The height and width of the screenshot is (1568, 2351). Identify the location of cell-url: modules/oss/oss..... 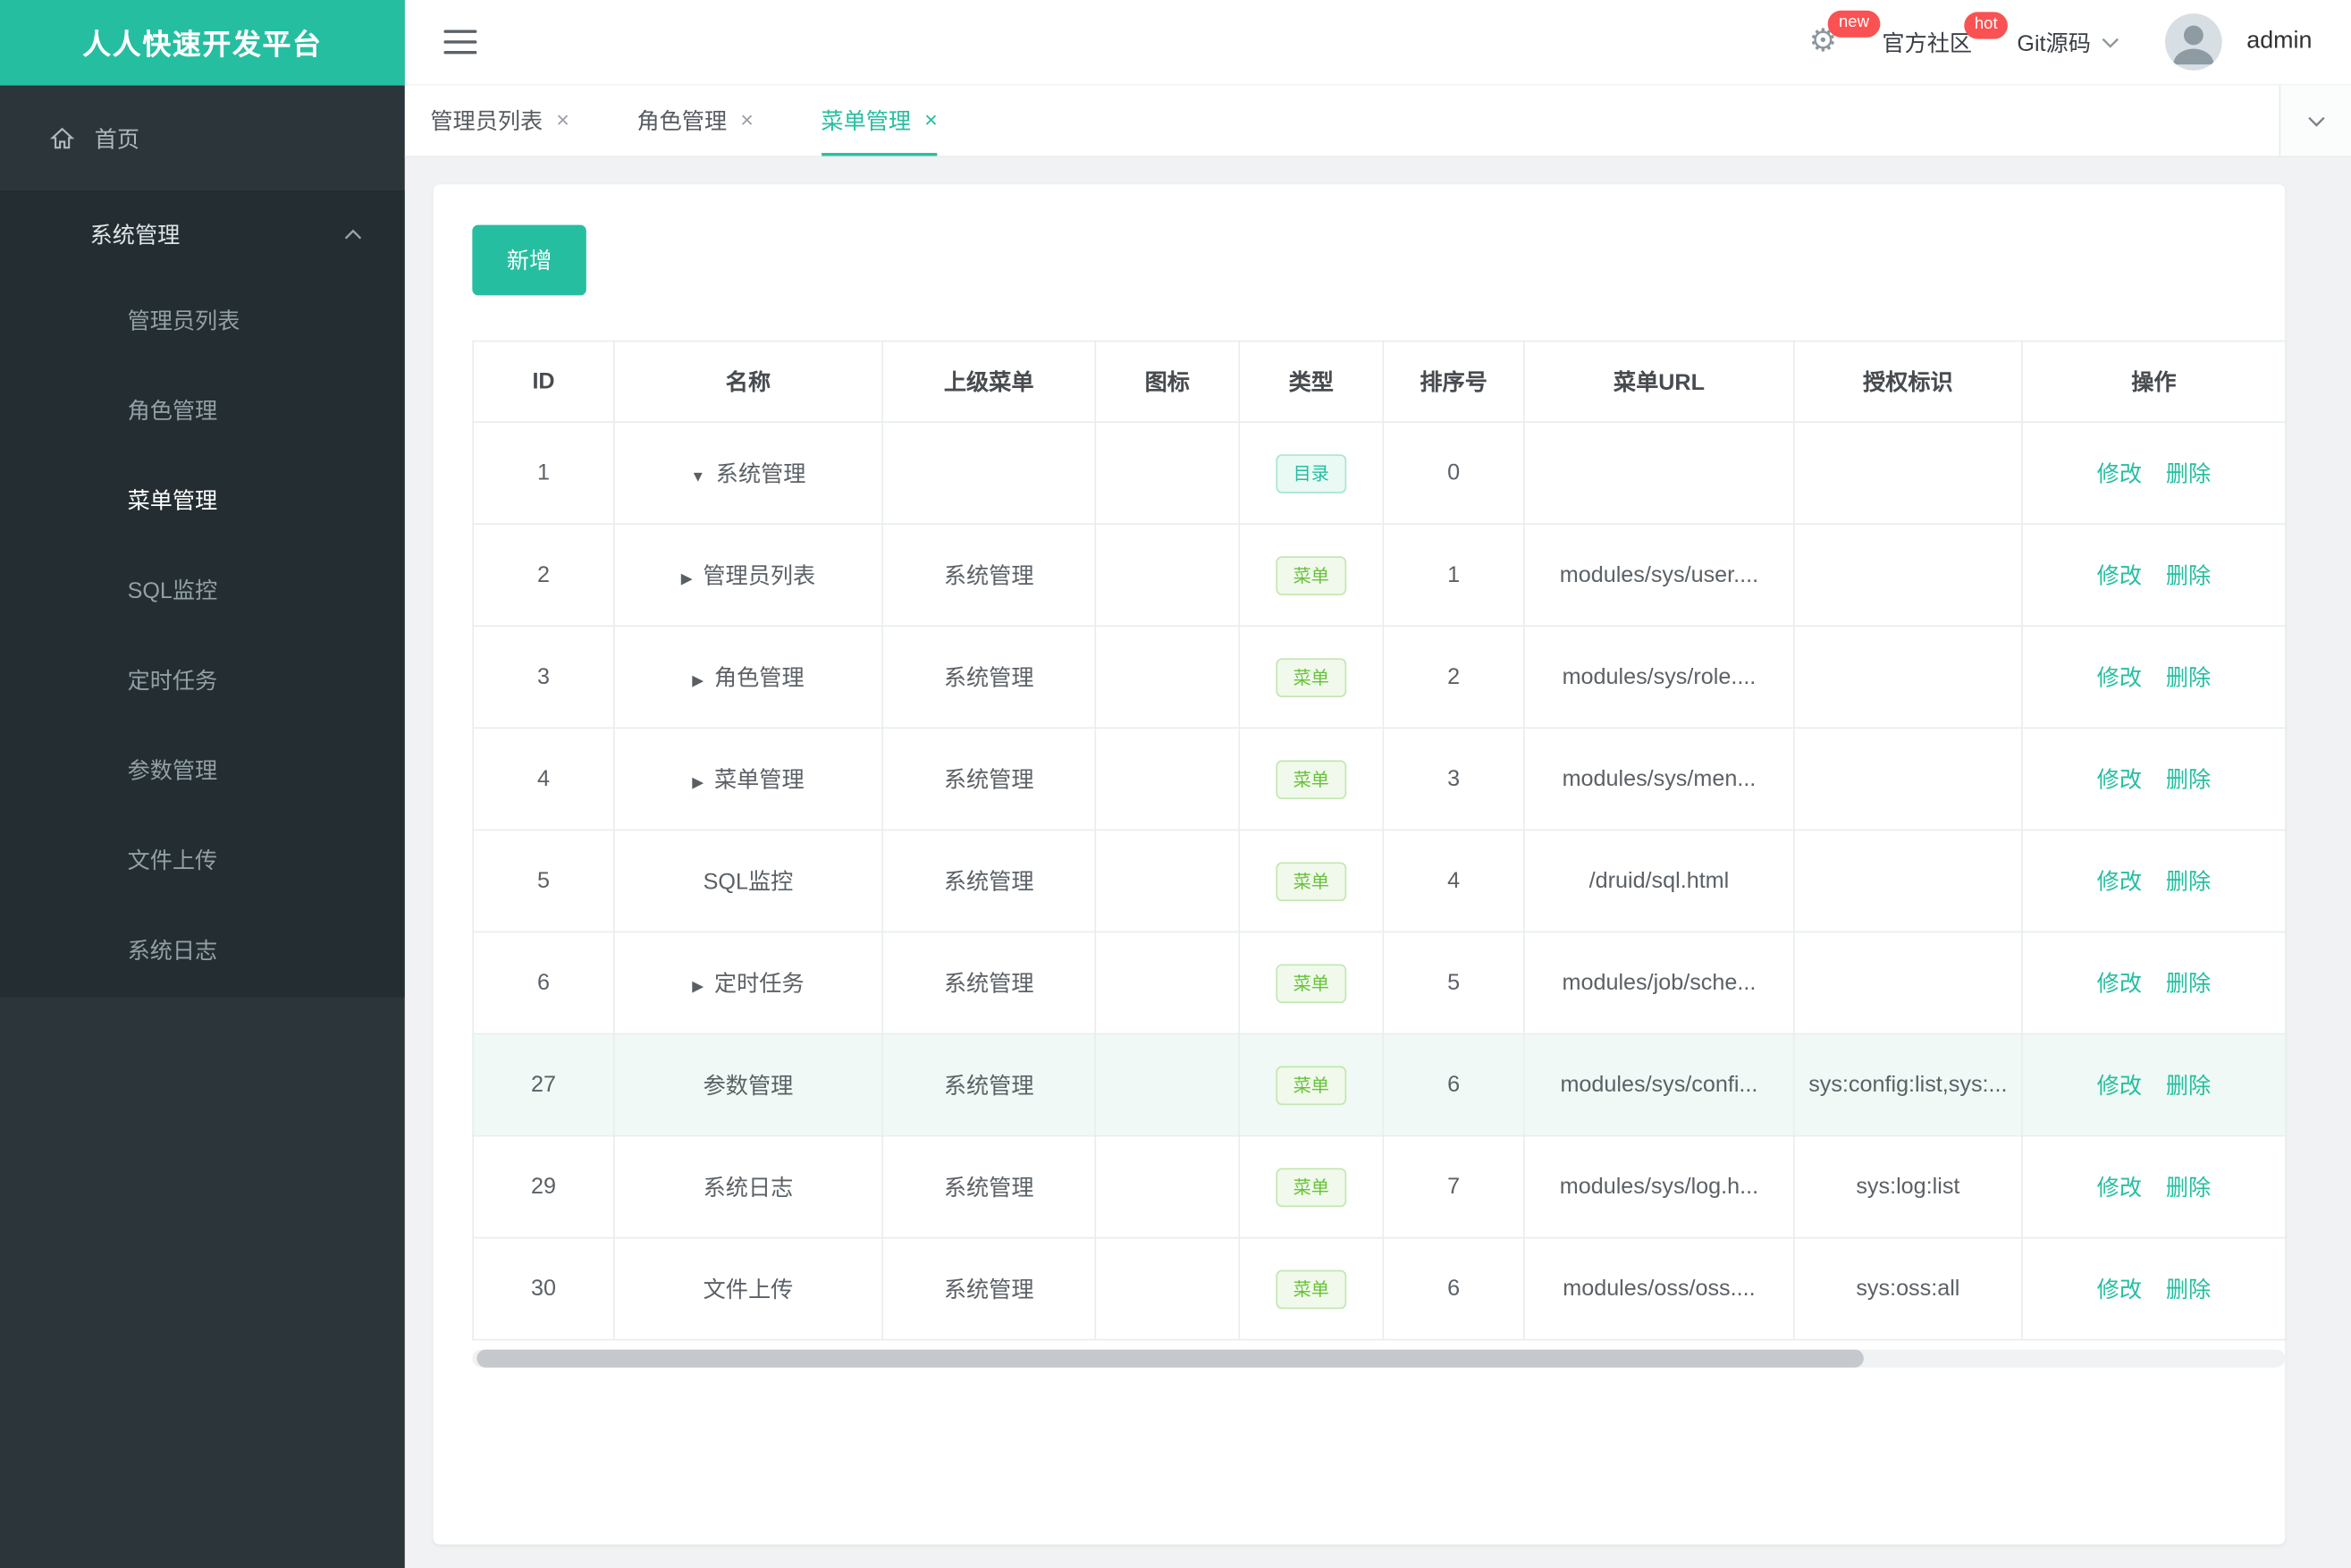
(1659, 1288).